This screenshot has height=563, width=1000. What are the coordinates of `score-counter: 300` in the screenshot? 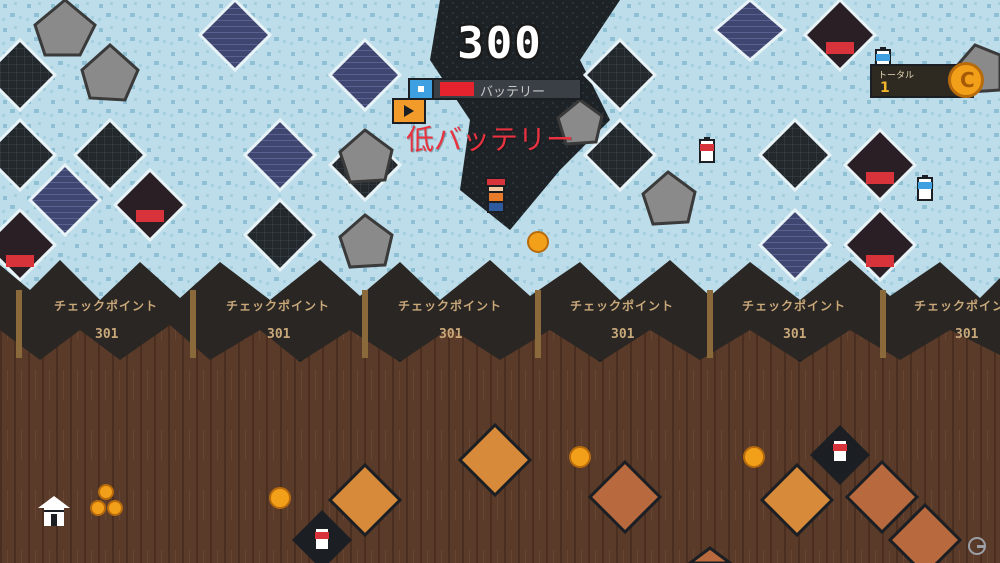 It's located at (500, 43).